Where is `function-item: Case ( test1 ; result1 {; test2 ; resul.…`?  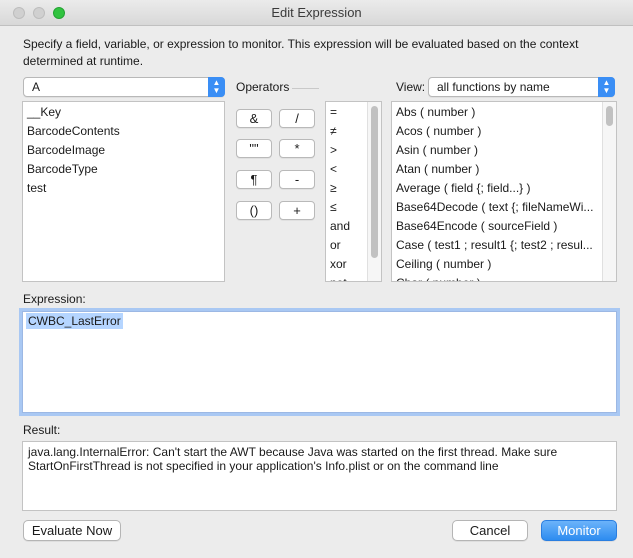 function-item: Case ( test1 ; result1 {; test2 ; resul.… is located at coordinates (494, 245).